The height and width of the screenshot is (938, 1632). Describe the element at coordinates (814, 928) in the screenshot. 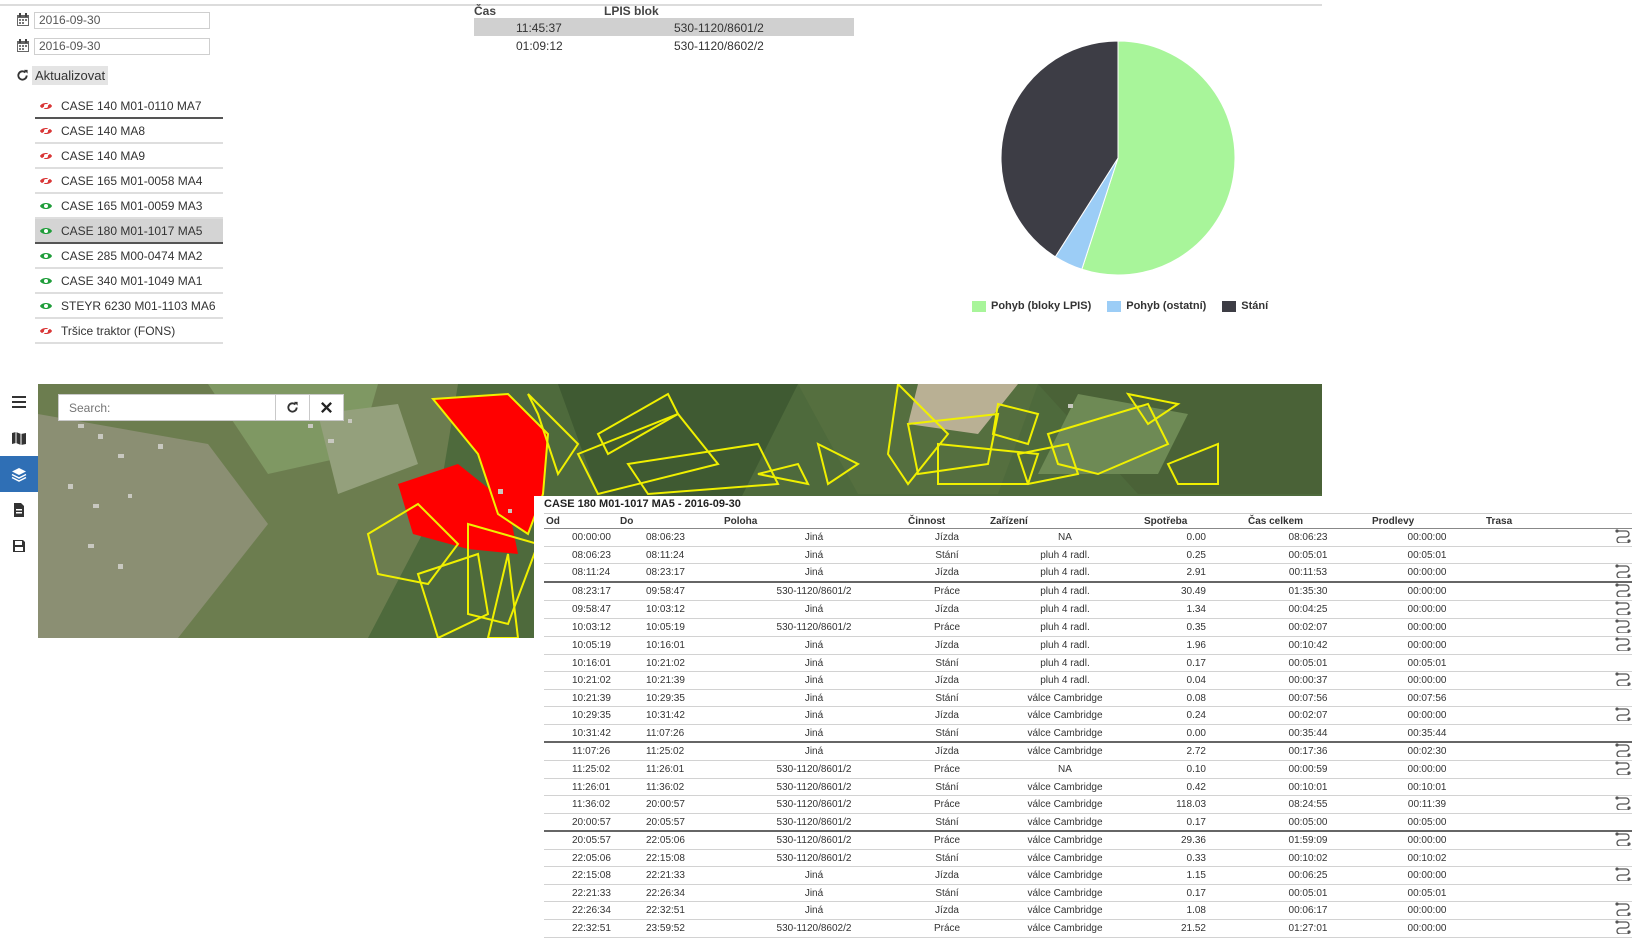

I see `cell-location: 530-1120/8602/2` at that location.